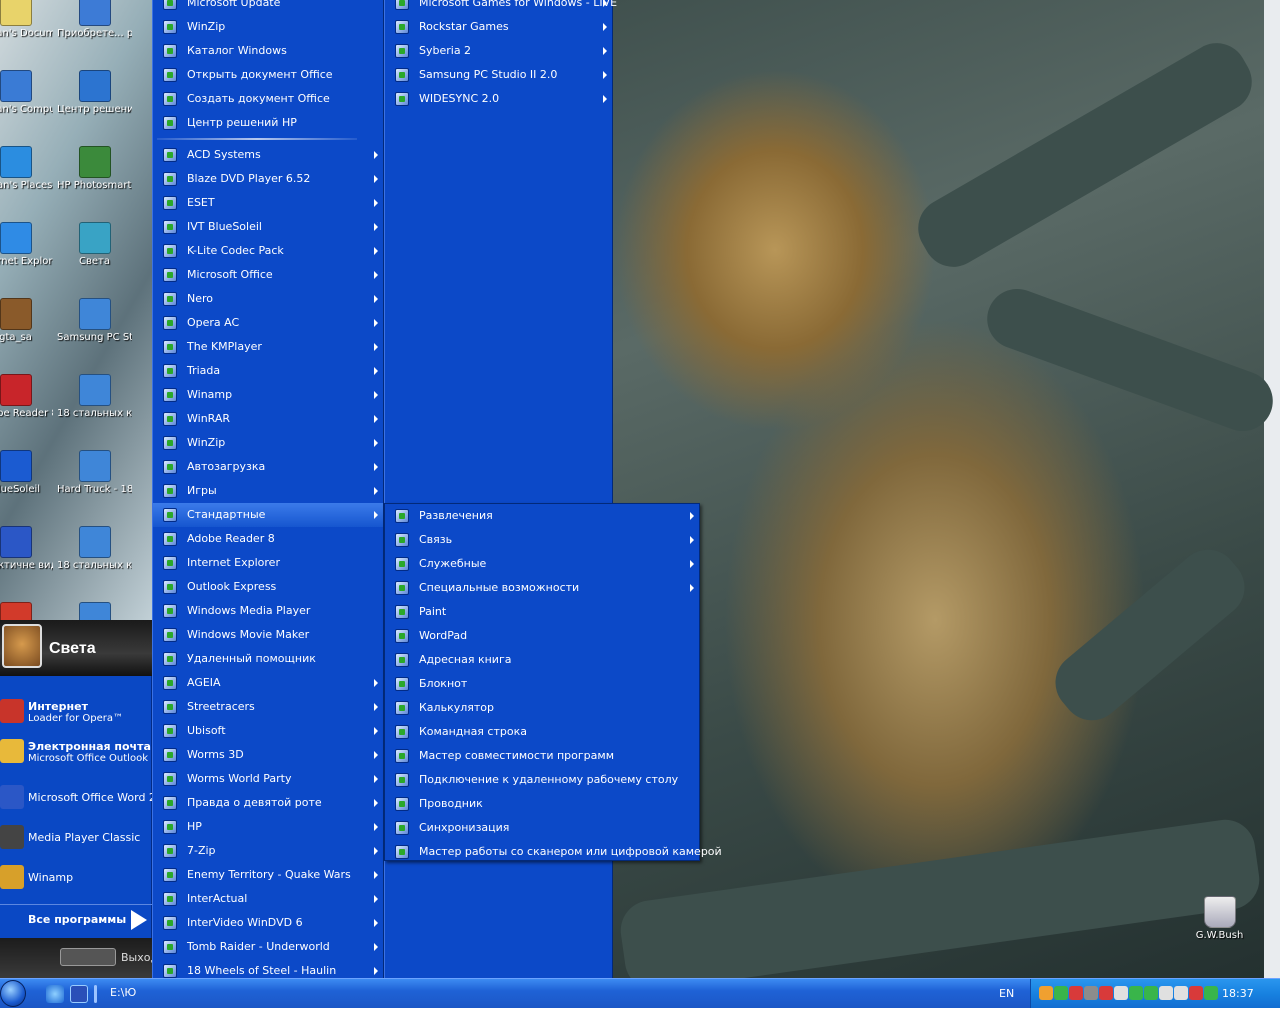  What do you see at coordinates (26, 93) in the screenshot?
I see `desktop-shortcut: Ahsan's Computer` at bounding box center [26, 93].